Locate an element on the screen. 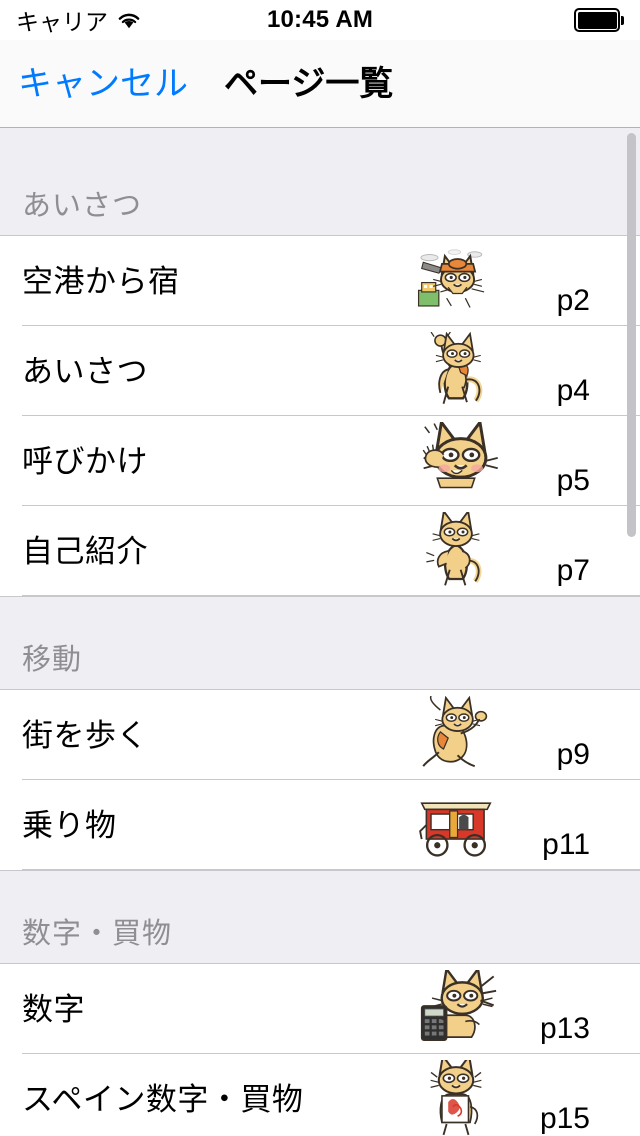 Image resolution: width=640 pixels, height=1136 pixels. page-list-row: 乗り物 p11 is located at coordinates (320, 825).